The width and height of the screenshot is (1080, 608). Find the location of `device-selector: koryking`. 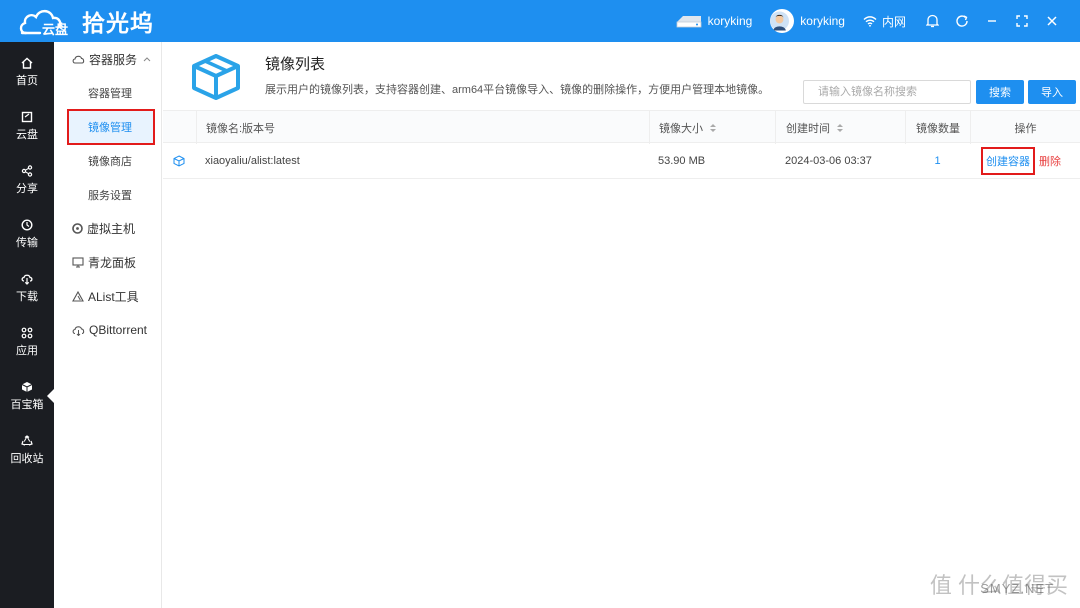

device-selector: koryking is located at coordinates (714, 21).